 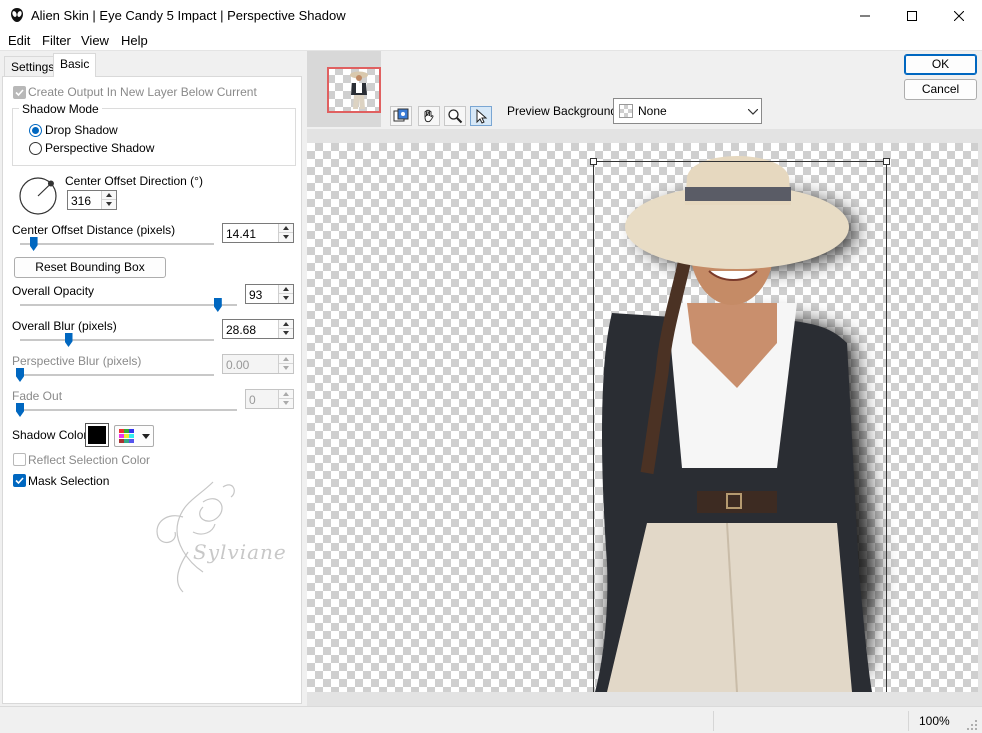 What do you see at coordinates (359, 90) in the screenshot?
I see `woman-thumbnail-image` at bounding box center [359, 90].